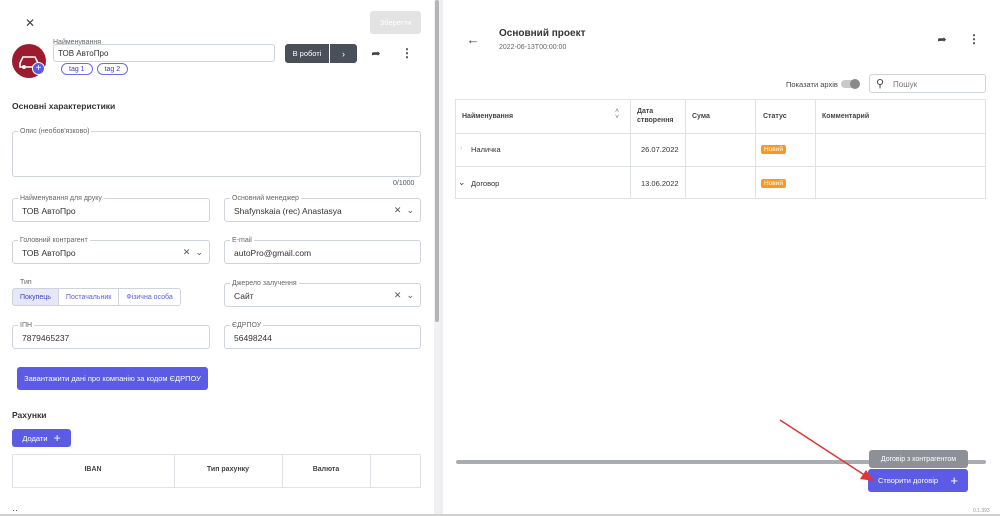  What do you see at coordinates (112, 69) in the screenshot?
I see `tag-2: tag 2` at bounding box center [112, 69].